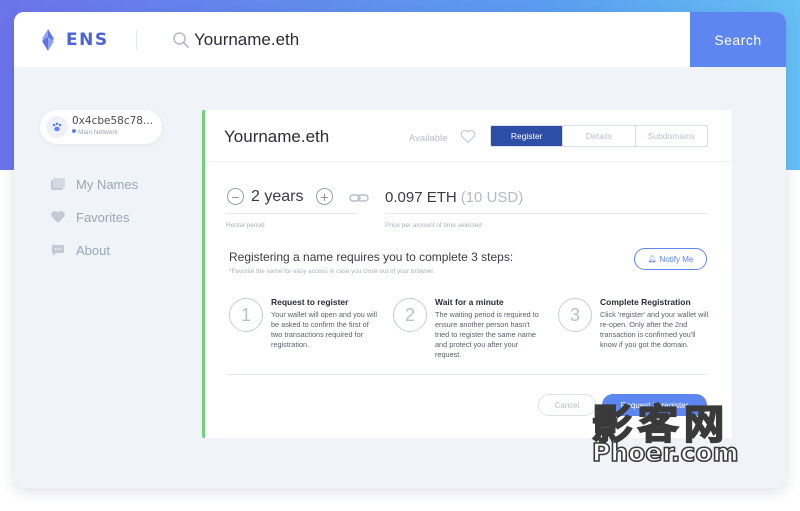 This screenshot has height=511, width=800. I want to click on heart-icon, so click(58, 217).